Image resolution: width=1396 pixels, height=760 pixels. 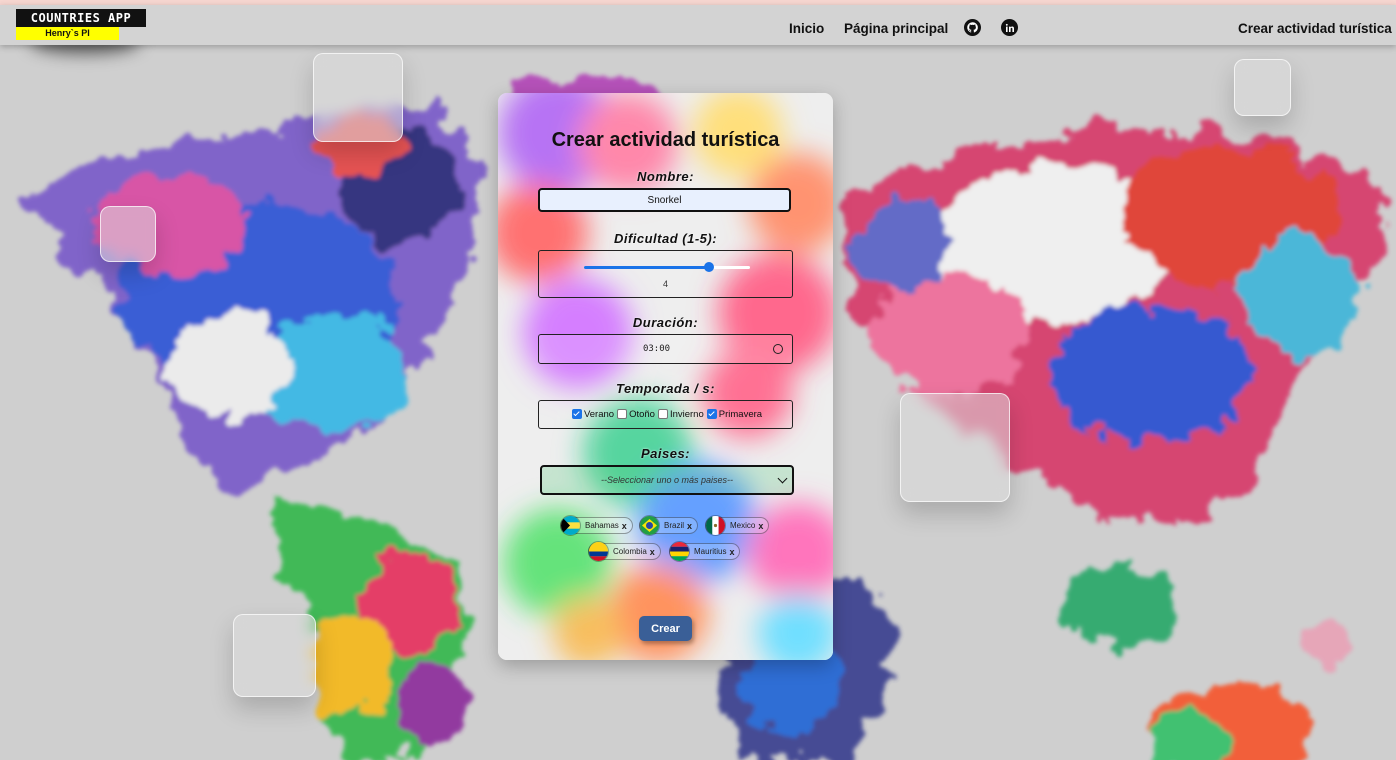 What do you see at coordinates (665, 388) in the screenshot?
I see `season-label: Temporada / s:` at bounding box center [665, 388].